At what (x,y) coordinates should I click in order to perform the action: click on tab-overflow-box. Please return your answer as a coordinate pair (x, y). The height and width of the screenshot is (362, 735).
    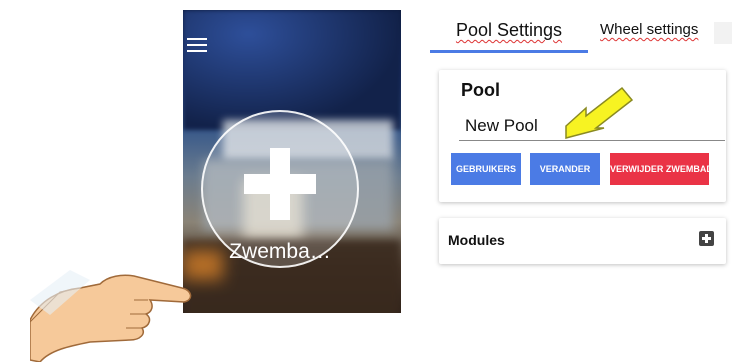
    Looking at the image, I should click on (723, 33).